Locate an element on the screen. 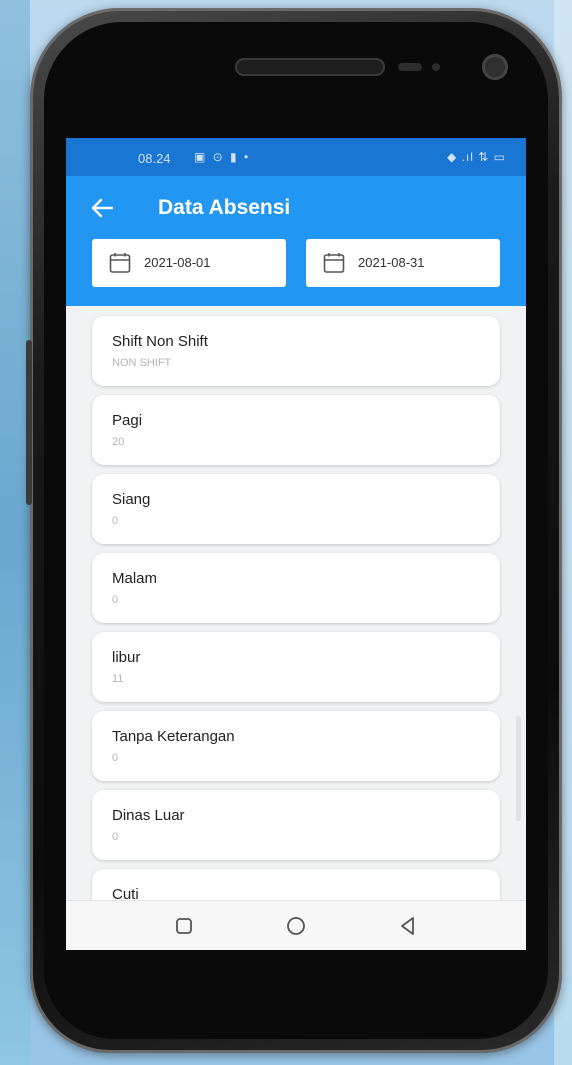  home-icon is located at coordinates (296, 926).